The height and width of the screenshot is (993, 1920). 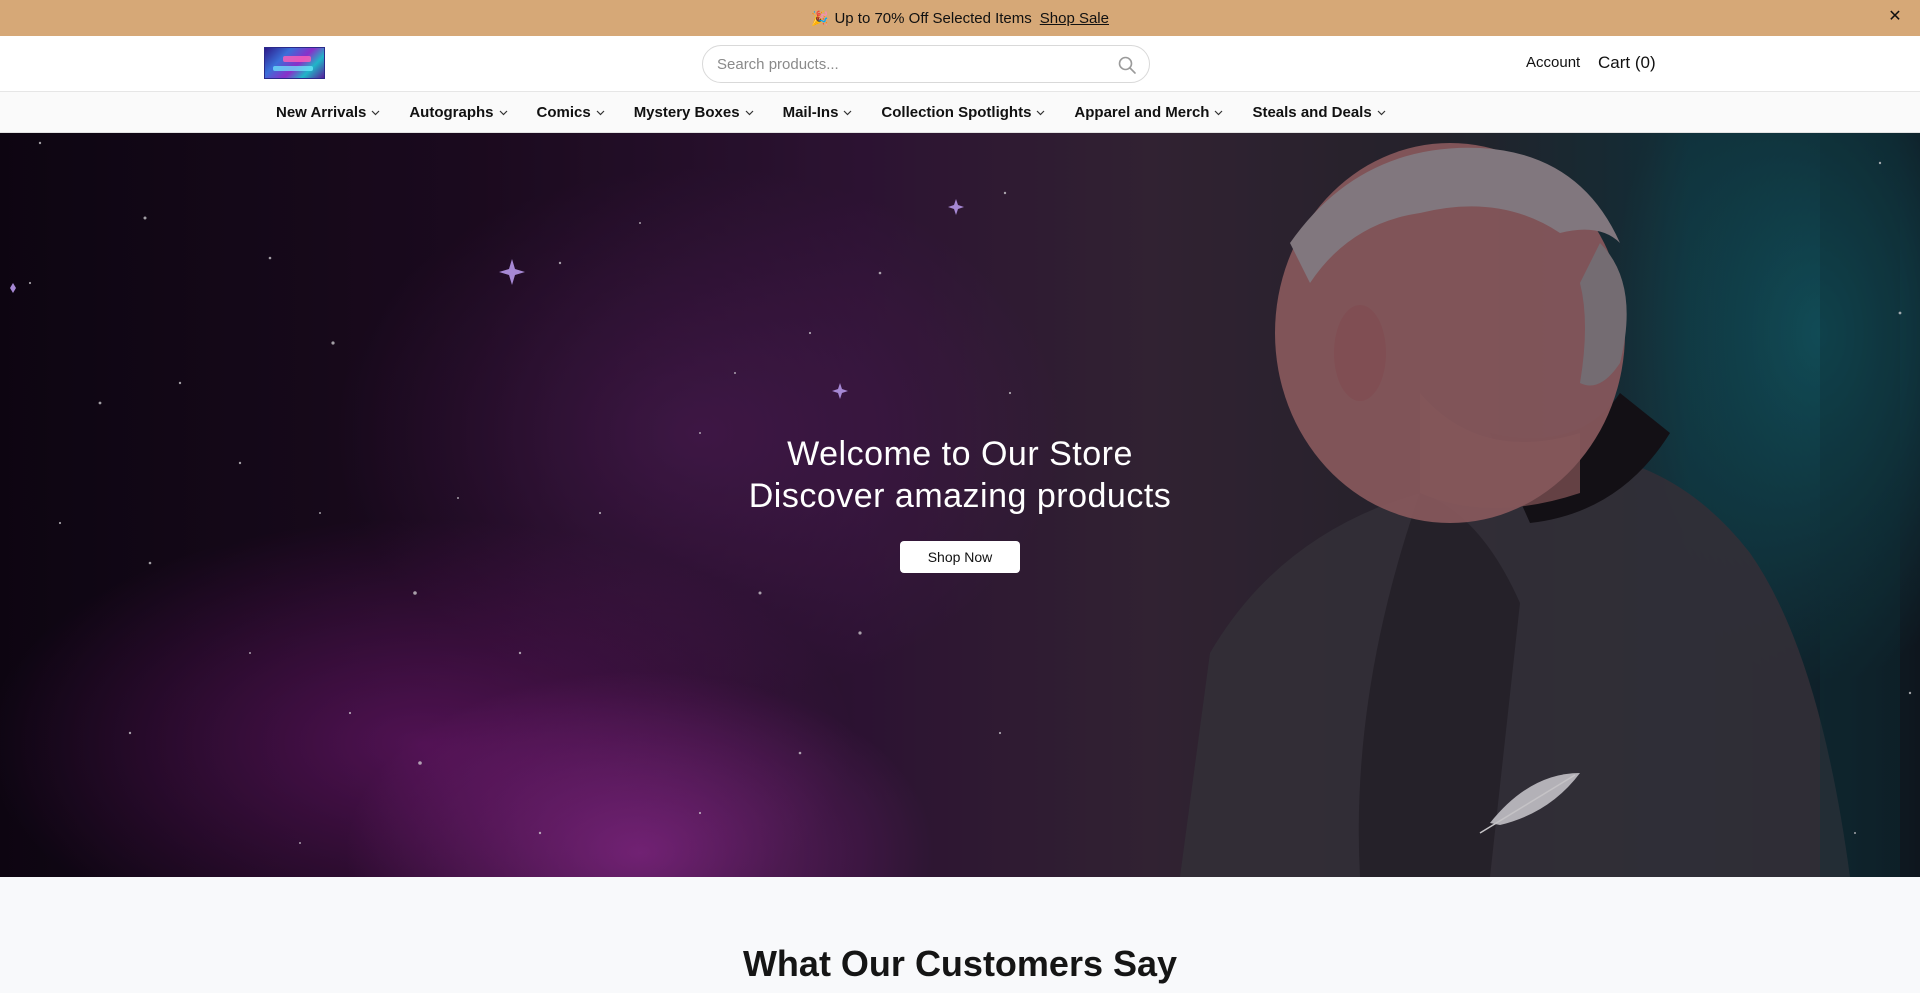 I want to click on nav-item-new-arrivals: New Arrivals, so click(x=328, y=112).